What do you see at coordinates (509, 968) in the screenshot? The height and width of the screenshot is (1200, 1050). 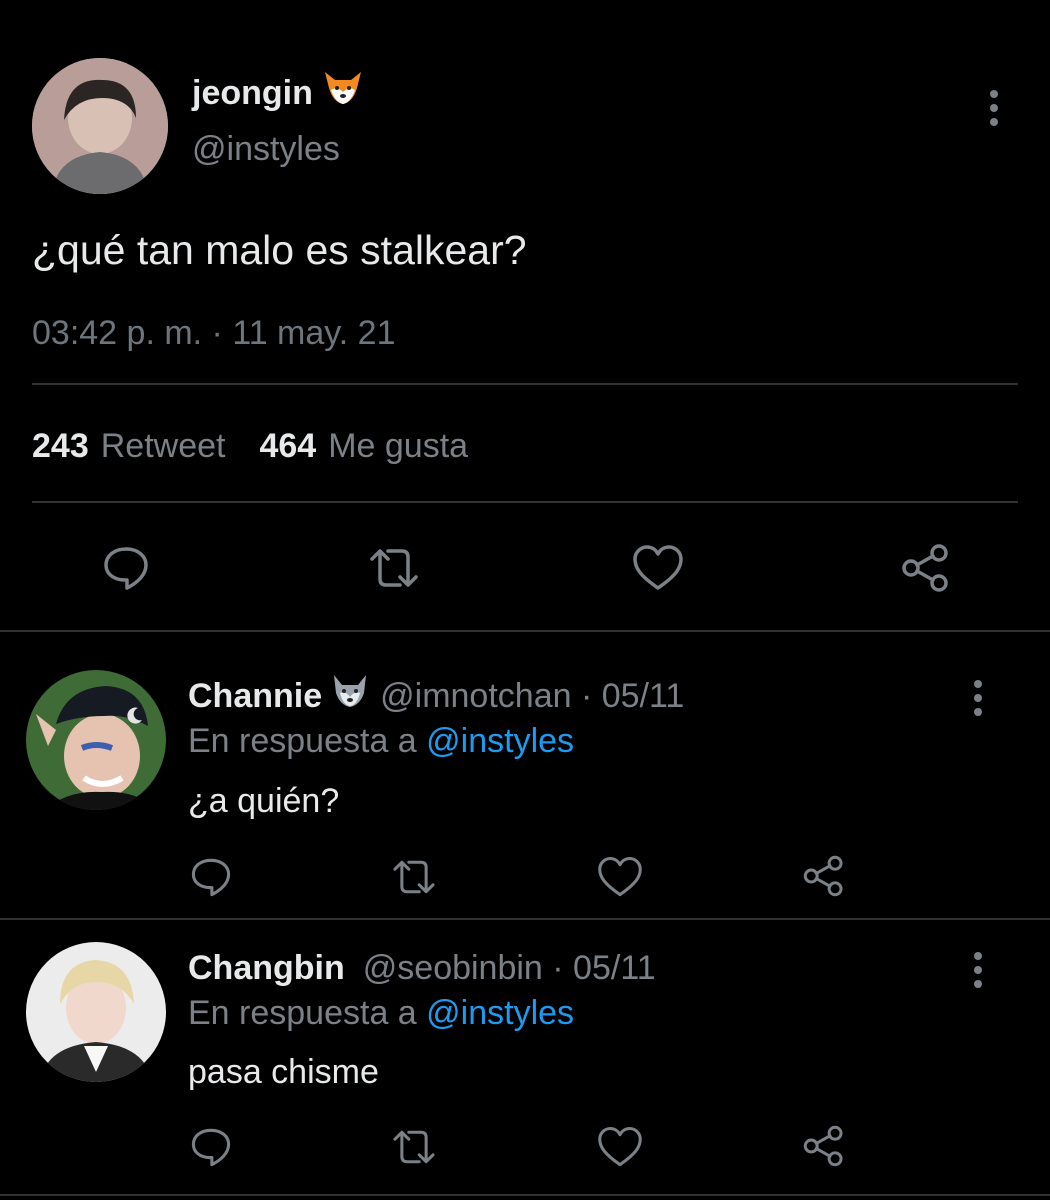 I see `reply-handle-date: @seobinbin · 05/11` at bounding box center [509, 968].